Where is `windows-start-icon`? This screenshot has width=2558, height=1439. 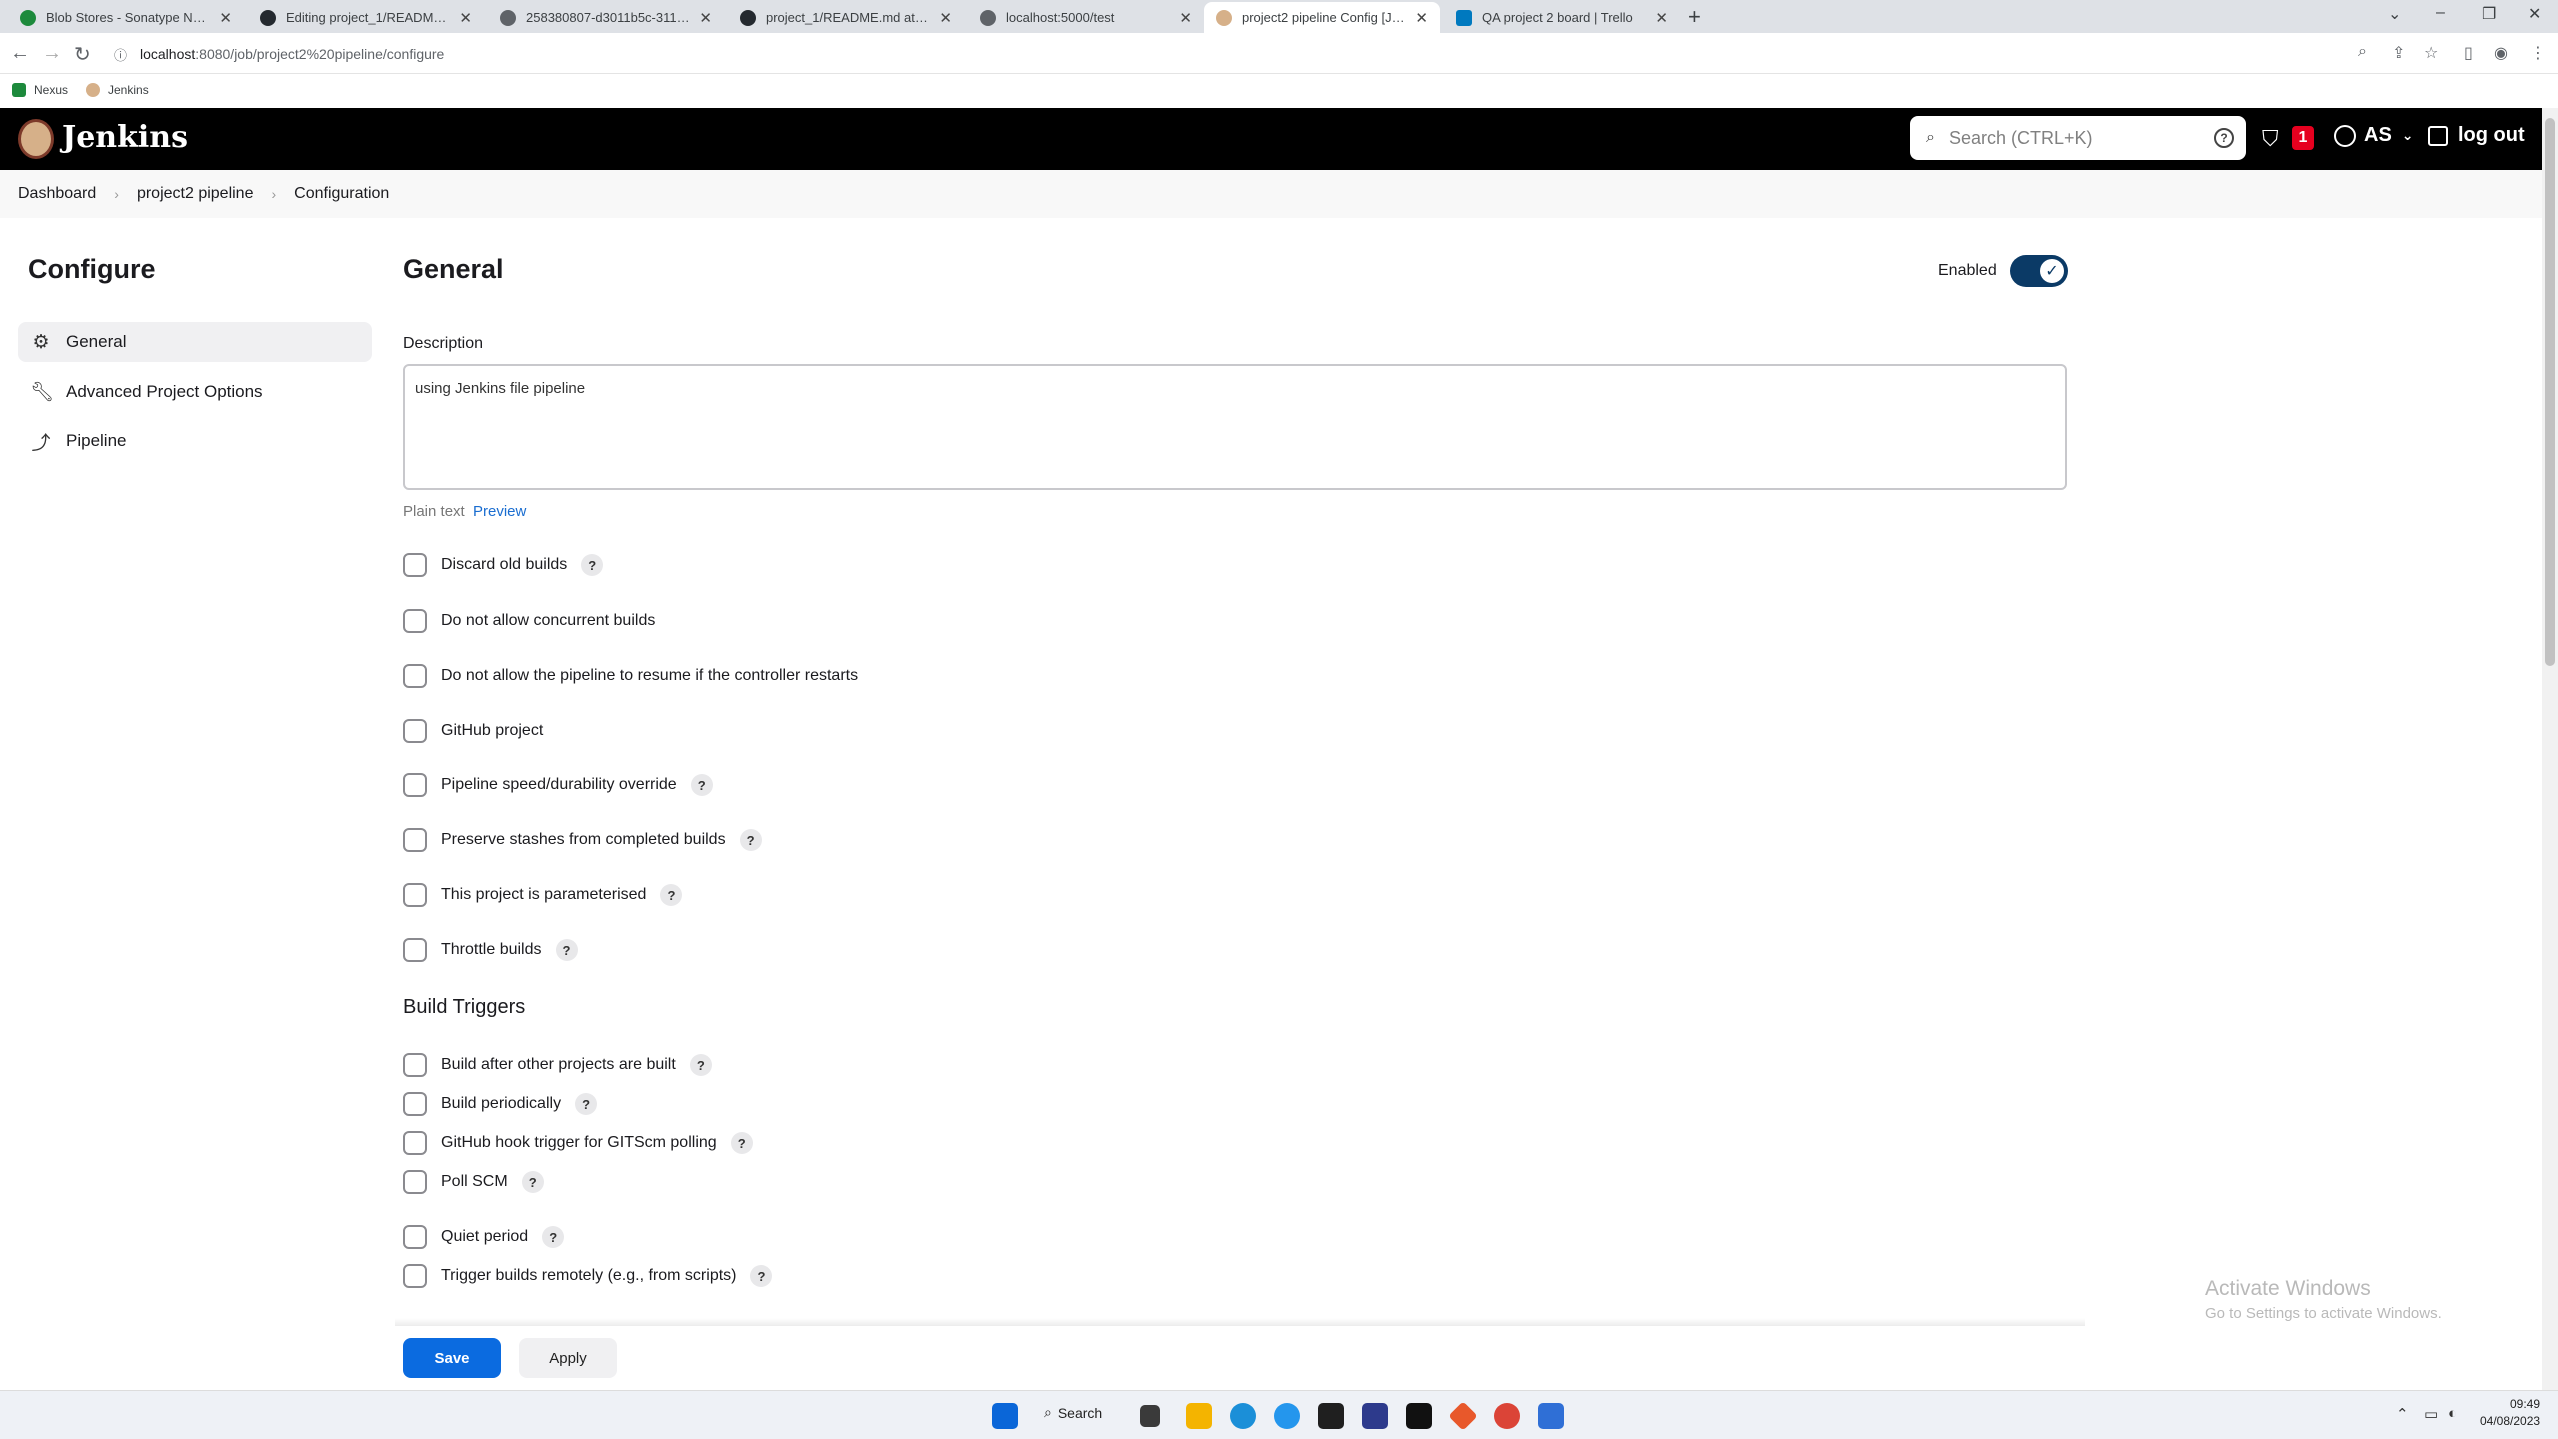
windows-start-icon is located at coordinates (1005, 1416).